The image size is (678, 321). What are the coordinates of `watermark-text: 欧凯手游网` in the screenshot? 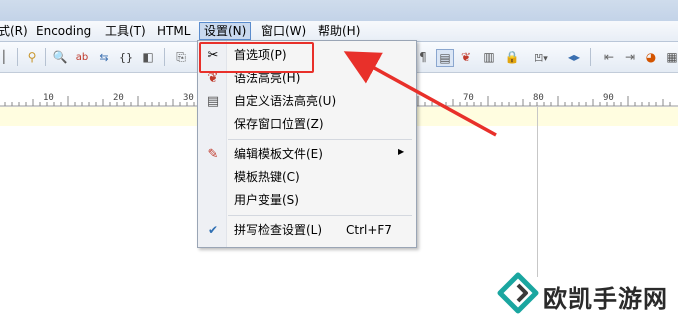 It's located at (605, 299).